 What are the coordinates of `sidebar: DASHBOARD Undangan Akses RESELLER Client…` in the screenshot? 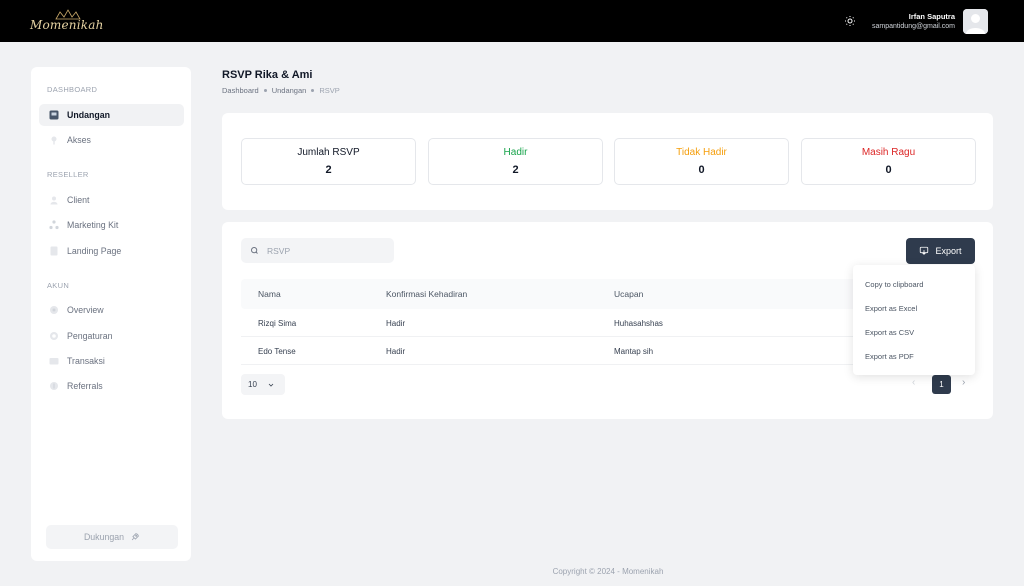 It's located at (111, 314).